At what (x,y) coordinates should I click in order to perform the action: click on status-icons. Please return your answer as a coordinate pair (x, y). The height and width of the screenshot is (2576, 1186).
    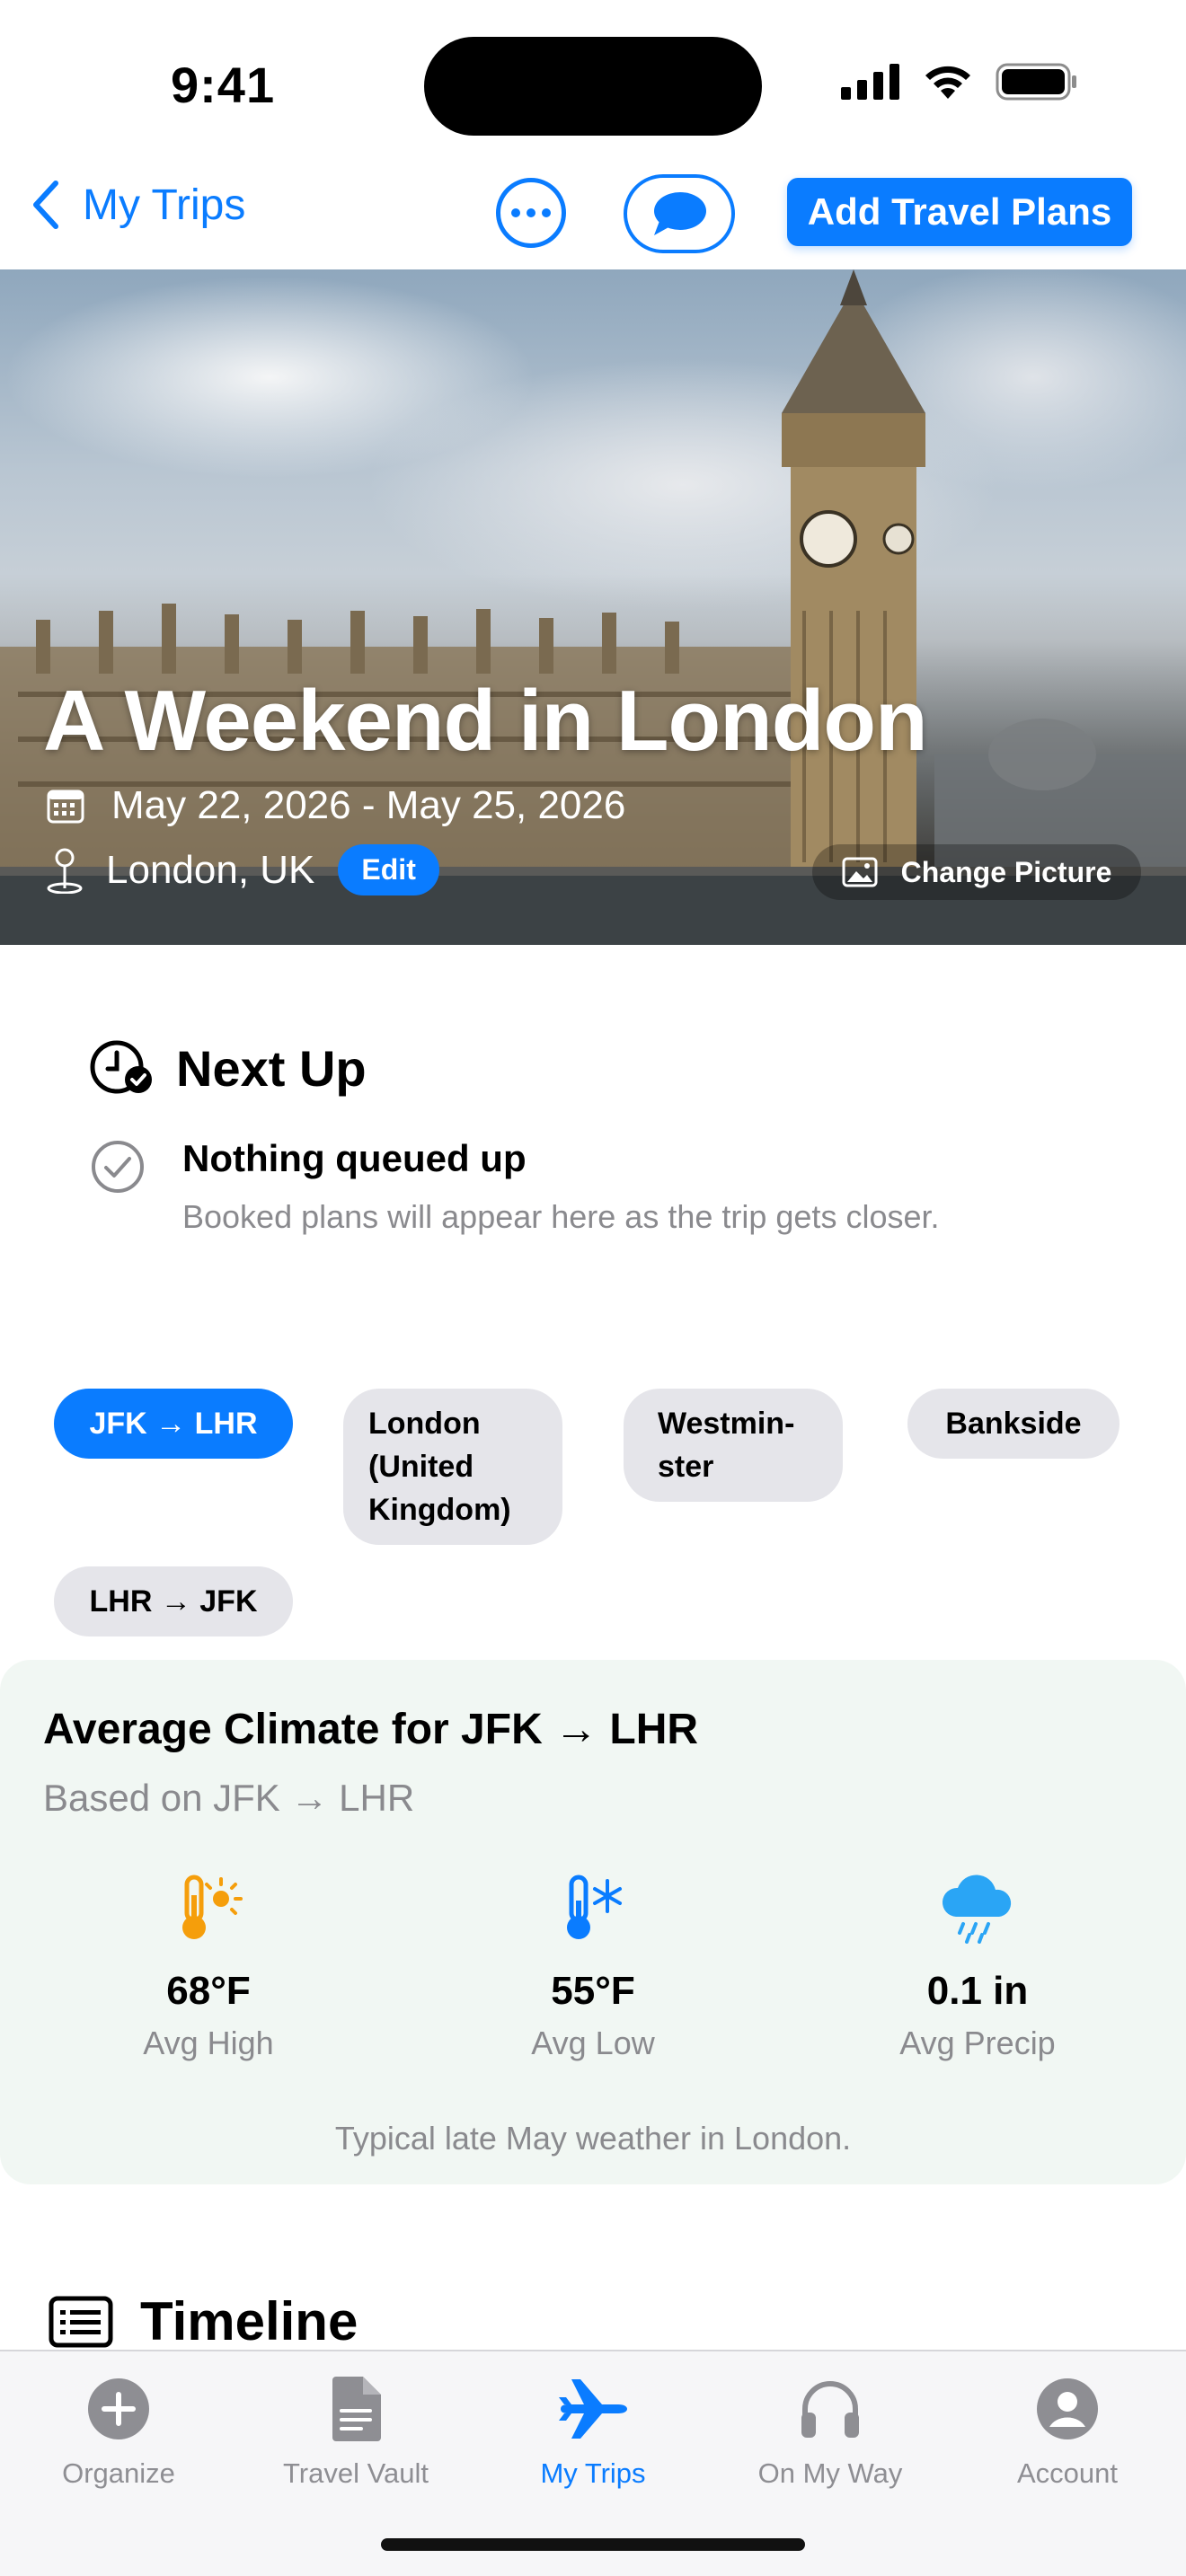
    Looking at the image, I should click on (959, 82).